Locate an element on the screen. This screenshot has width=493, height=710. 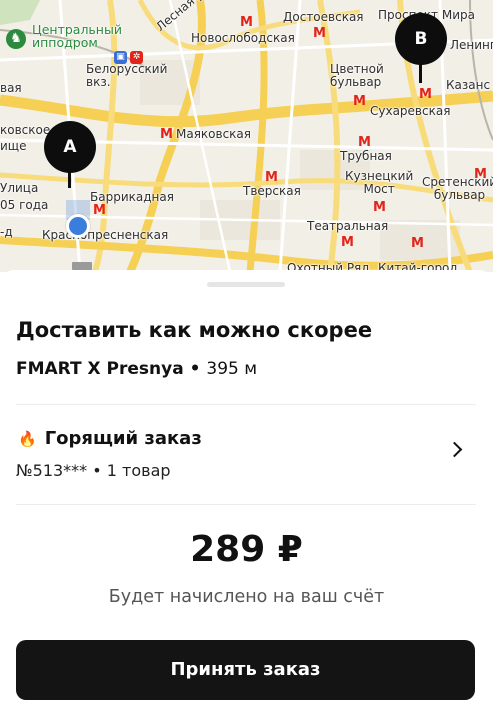
delivery-title: Доставить как можно скорее is located at coordinates (194, 330).